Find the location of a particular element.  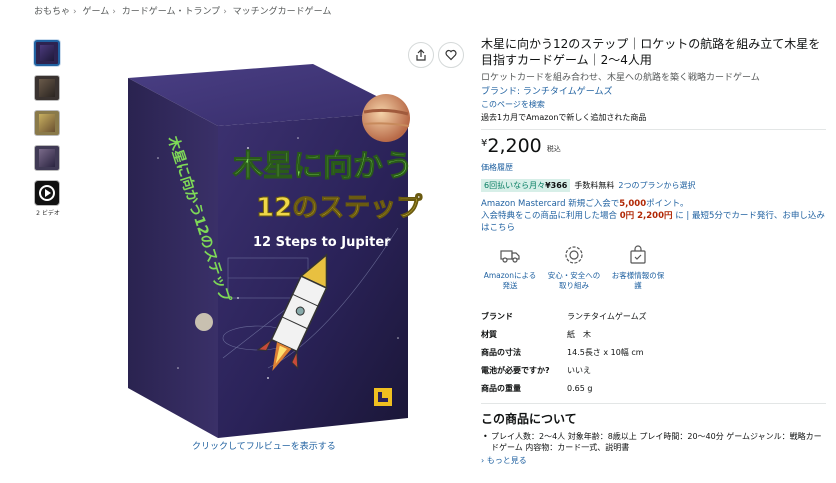

breadcrumb-item-matching: マッチングカードゲーム is located at coordinates (282, 12).